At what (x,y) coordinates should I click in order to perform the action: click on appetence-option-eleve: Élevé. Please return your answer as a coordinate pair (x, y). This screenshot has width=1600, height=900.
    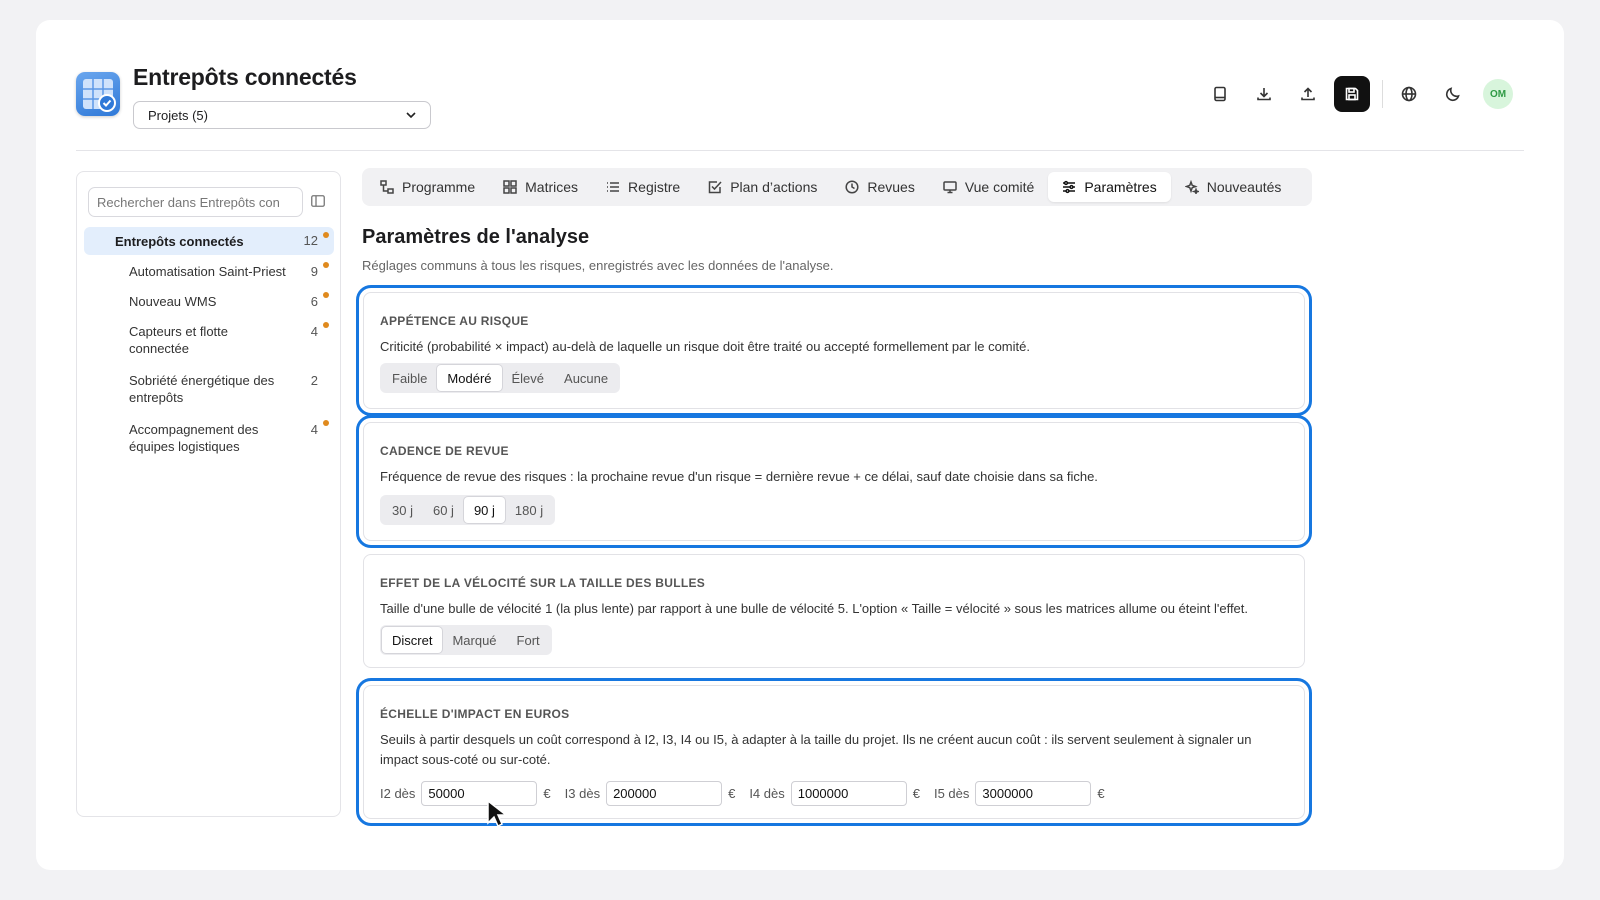
    Looking at the image, I should click on (528, 378).